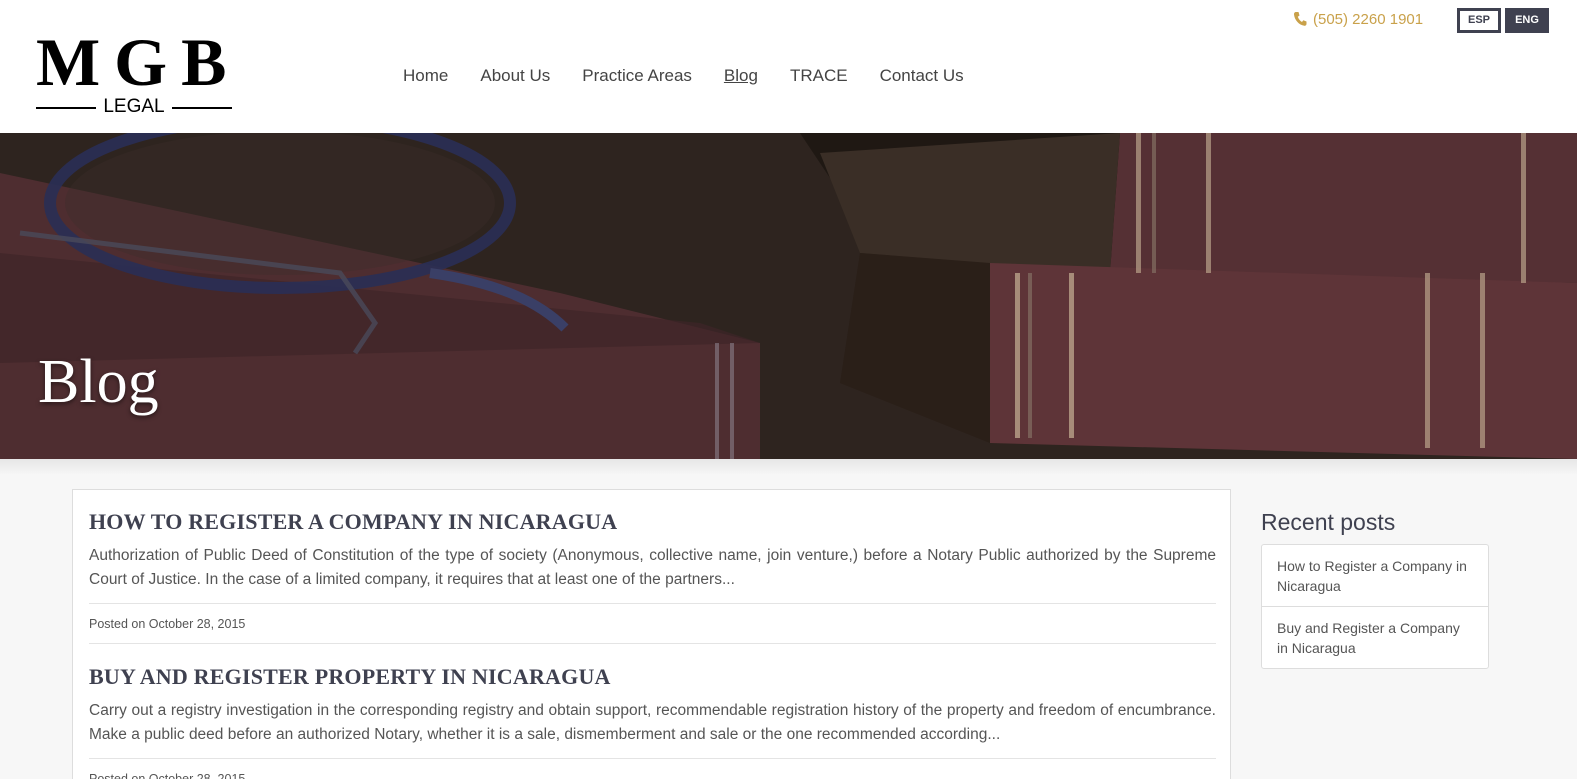  What do you see at coordinates (202, 108) in the screenshot?
I see `logo-rule-right` at bounding box center [202, 108].